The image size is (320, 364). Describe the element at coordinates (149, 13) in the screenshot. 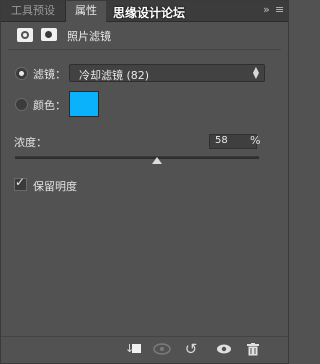

I see `watermark-text: 思缘设计论坛` at that location.